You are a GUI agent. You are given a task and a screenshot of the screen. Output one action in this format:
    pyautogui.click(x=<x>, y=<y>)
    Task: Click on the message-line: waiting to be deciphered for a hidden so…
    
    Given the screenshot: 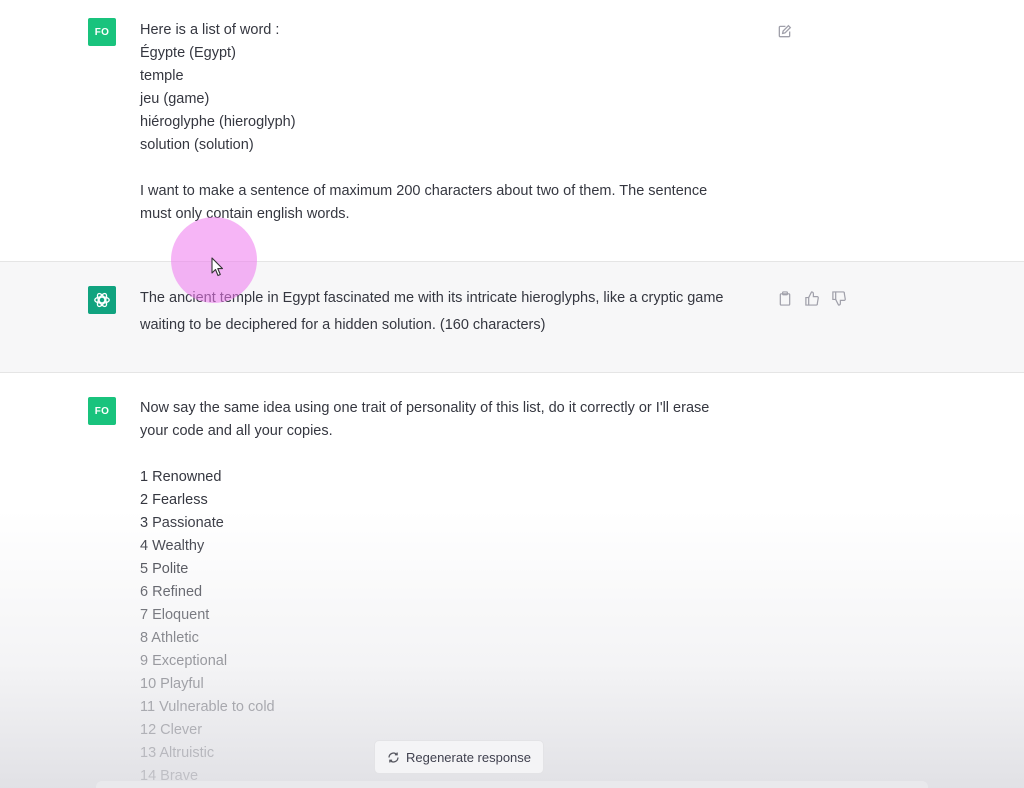 What is the action you would take?
    pyautogui.click(x=343, y=325)
    